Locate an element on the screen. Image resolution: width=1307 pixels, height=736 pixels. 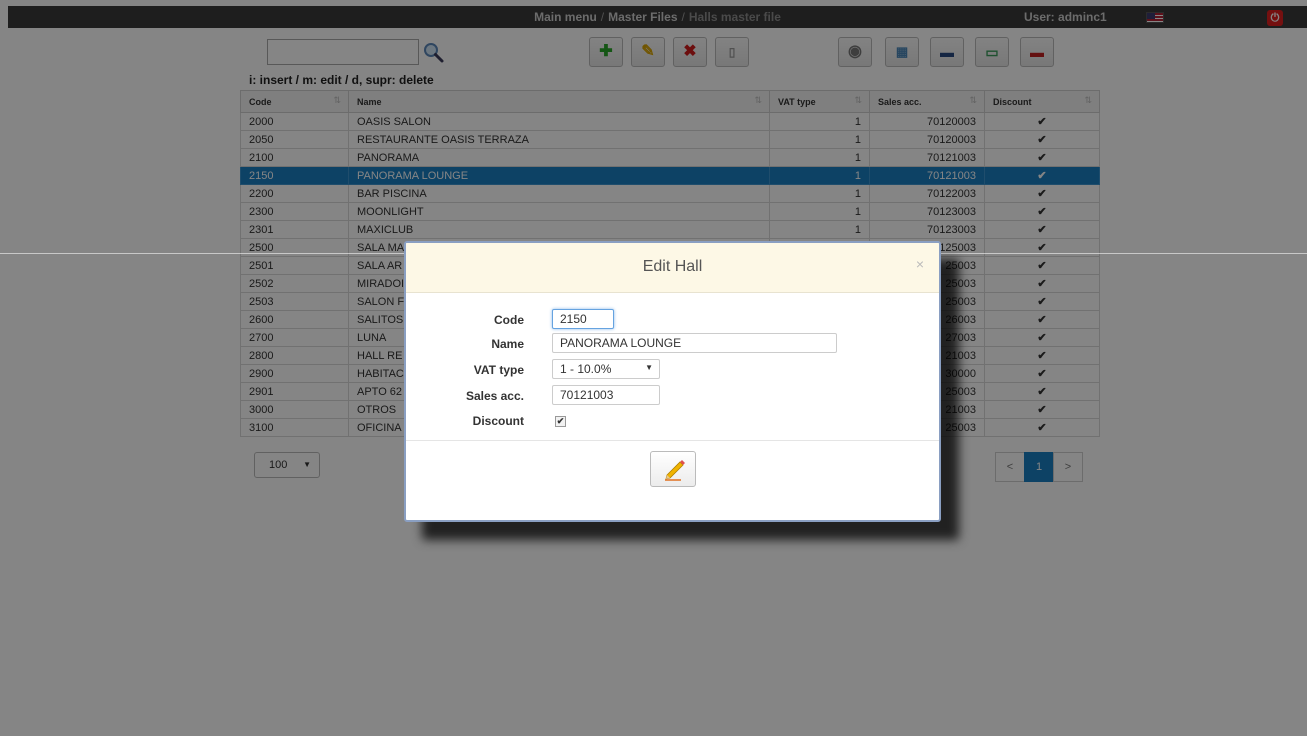
close-icon: × is located at coordinates (920, 264).